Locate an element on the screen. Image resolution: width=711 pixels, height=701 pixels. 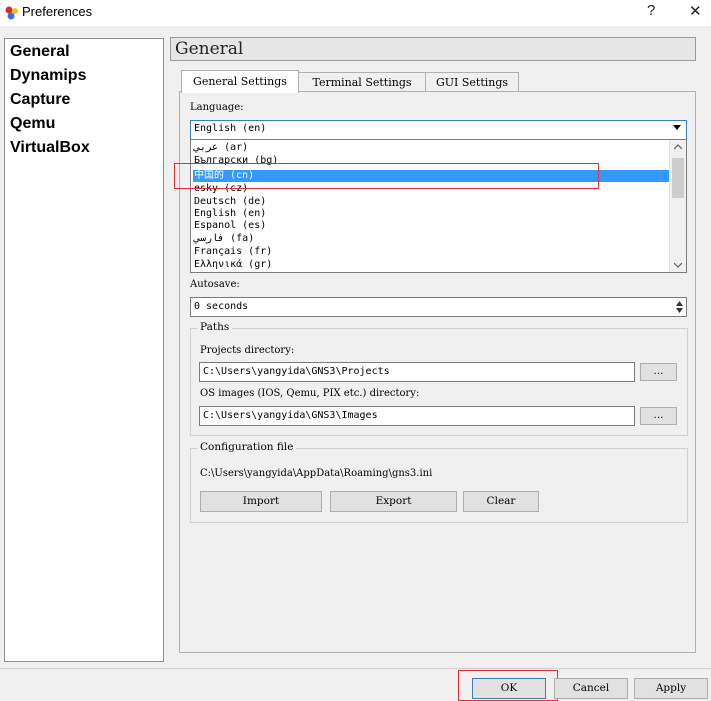
scroll-up-icon is located at coordinates (678, 147).